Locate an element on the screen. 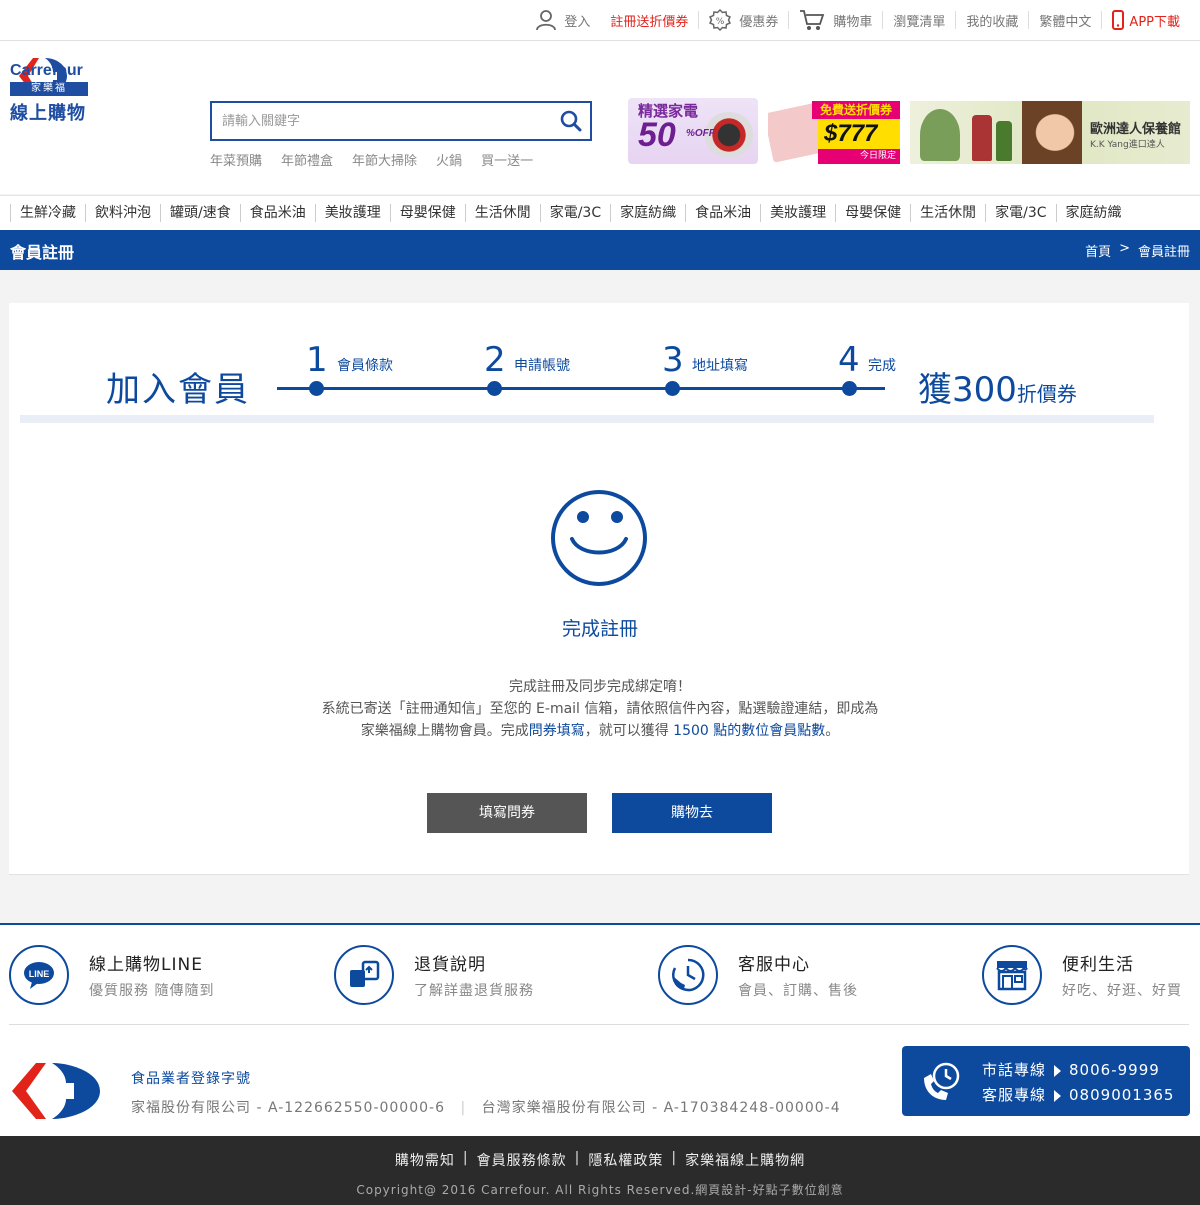  progress-line is located at coordinates (581, 388).